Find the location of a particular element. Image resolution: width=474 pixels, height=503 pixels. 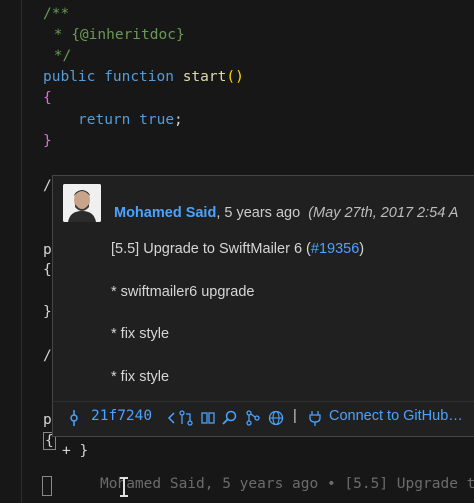

plug-icon is located at coordinates (315, 418).